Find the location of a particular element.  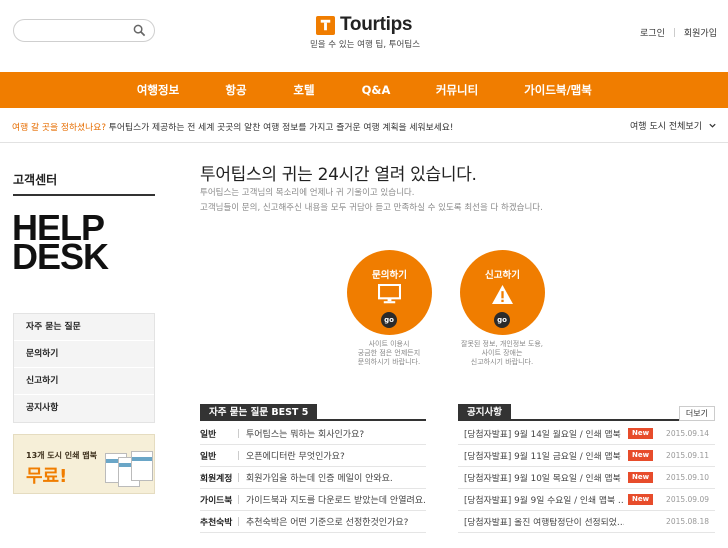

report-note: 잘못된 정보, 개인정보 도용, 사이트 장애는 신고하시기 바랍니다. is located at coordinates (502, 353).